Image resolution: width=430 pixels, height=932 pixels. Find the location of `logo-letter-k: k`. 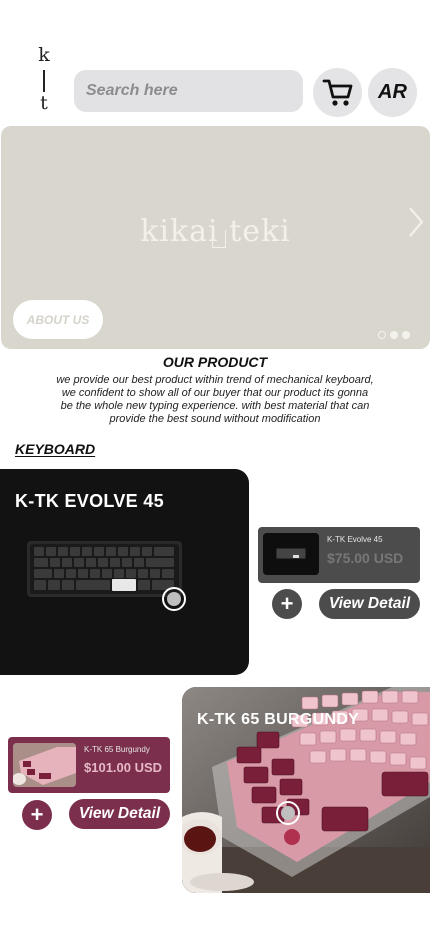

logo-letter-k: k is located at coordinates (44, 55).